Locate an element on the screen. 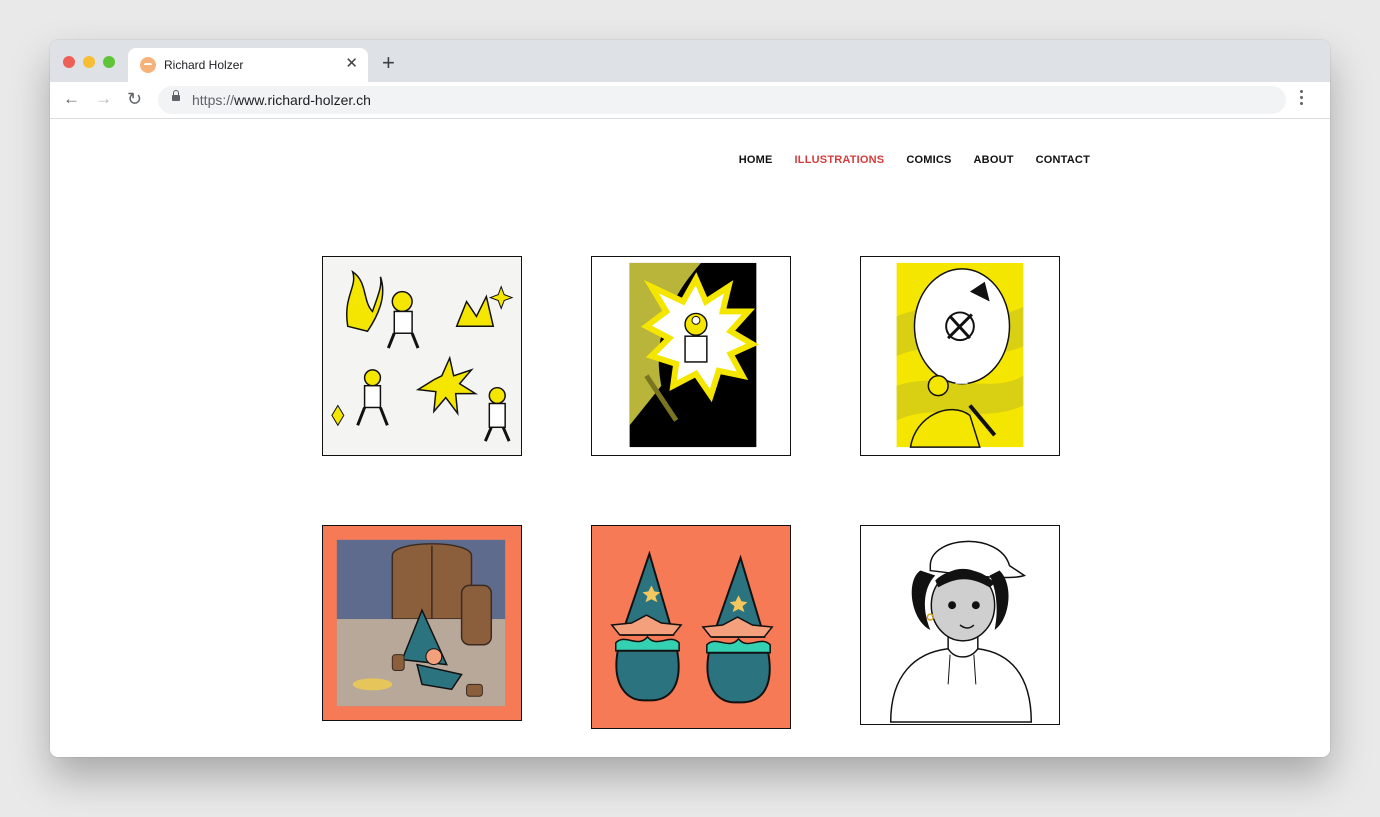 The image size is (1380, 817). lock-icon is located at coordinates (176, 95).